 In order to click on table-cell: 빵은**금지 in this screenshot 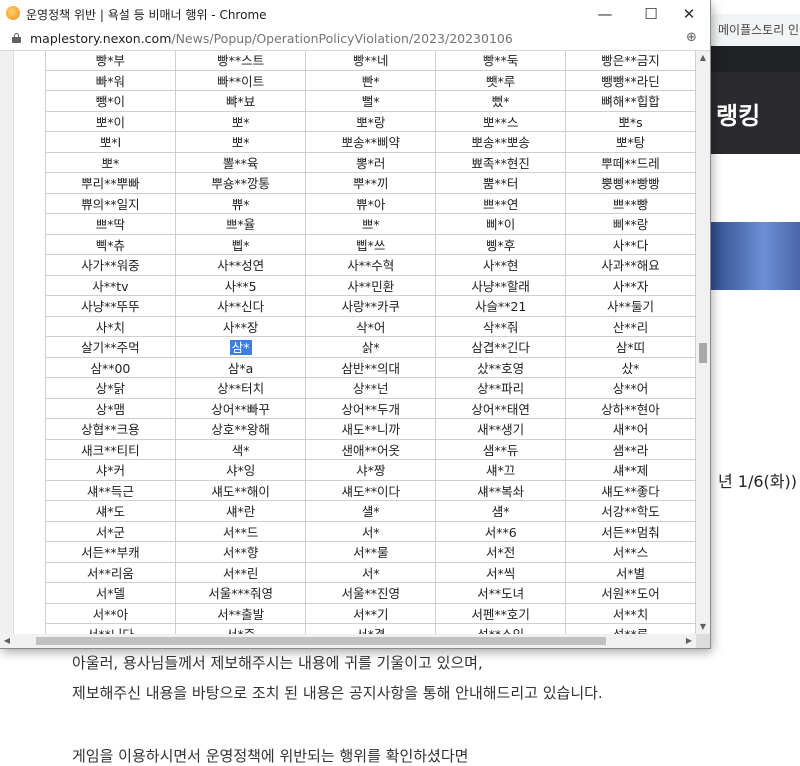, I will do `click(630, 61)`.